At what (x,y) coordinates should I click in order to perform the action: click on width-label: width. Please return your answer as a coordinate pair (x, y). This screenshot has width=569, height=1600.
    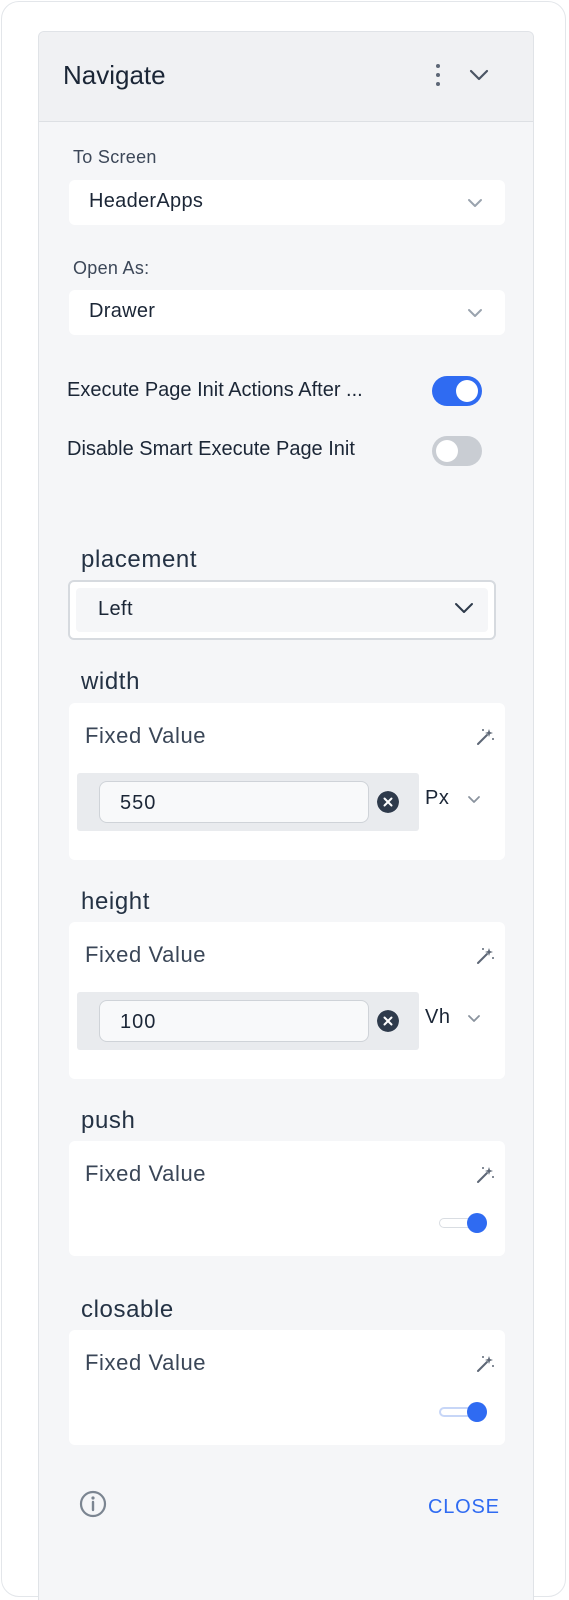
    Looking at the image, I should click on (111, 681).